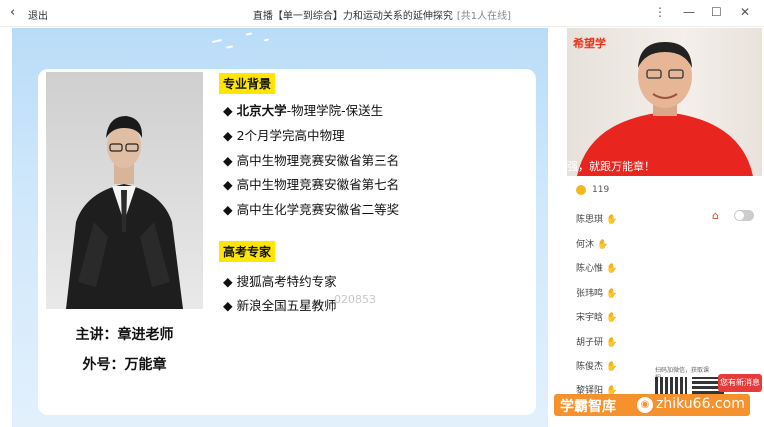  I want to click on teacher-name: 主讲：章进老师, so click(124, 335).